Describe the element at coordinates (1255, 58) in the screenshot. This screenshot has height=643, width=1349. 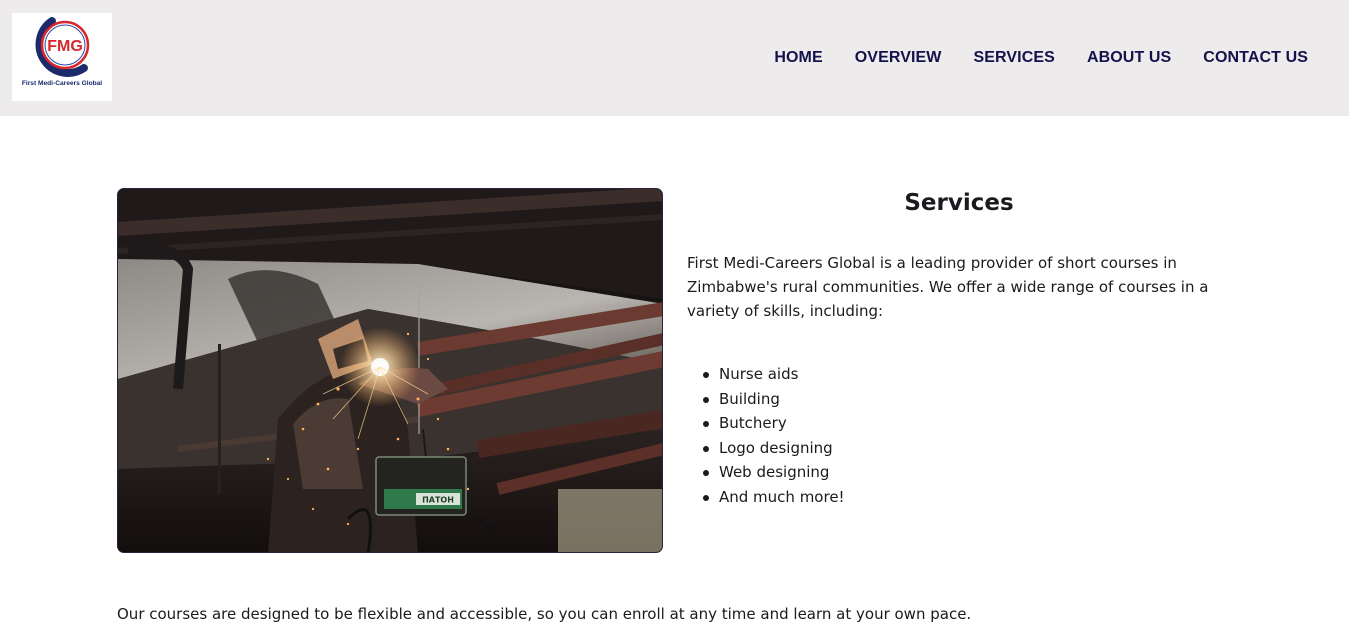
I see `nav-contact-us: CONTACT US` at that location.